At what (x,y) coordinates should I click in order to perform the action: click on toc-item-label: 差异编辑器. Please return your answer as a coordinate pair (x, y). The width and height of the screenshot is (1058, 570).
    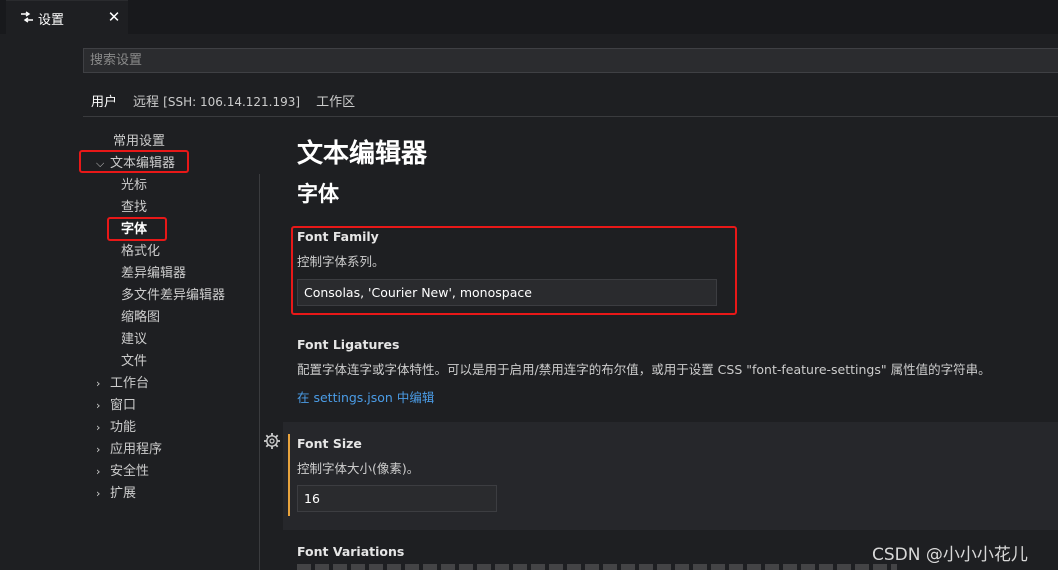
    Looking at the image, I should click on (154, 273).